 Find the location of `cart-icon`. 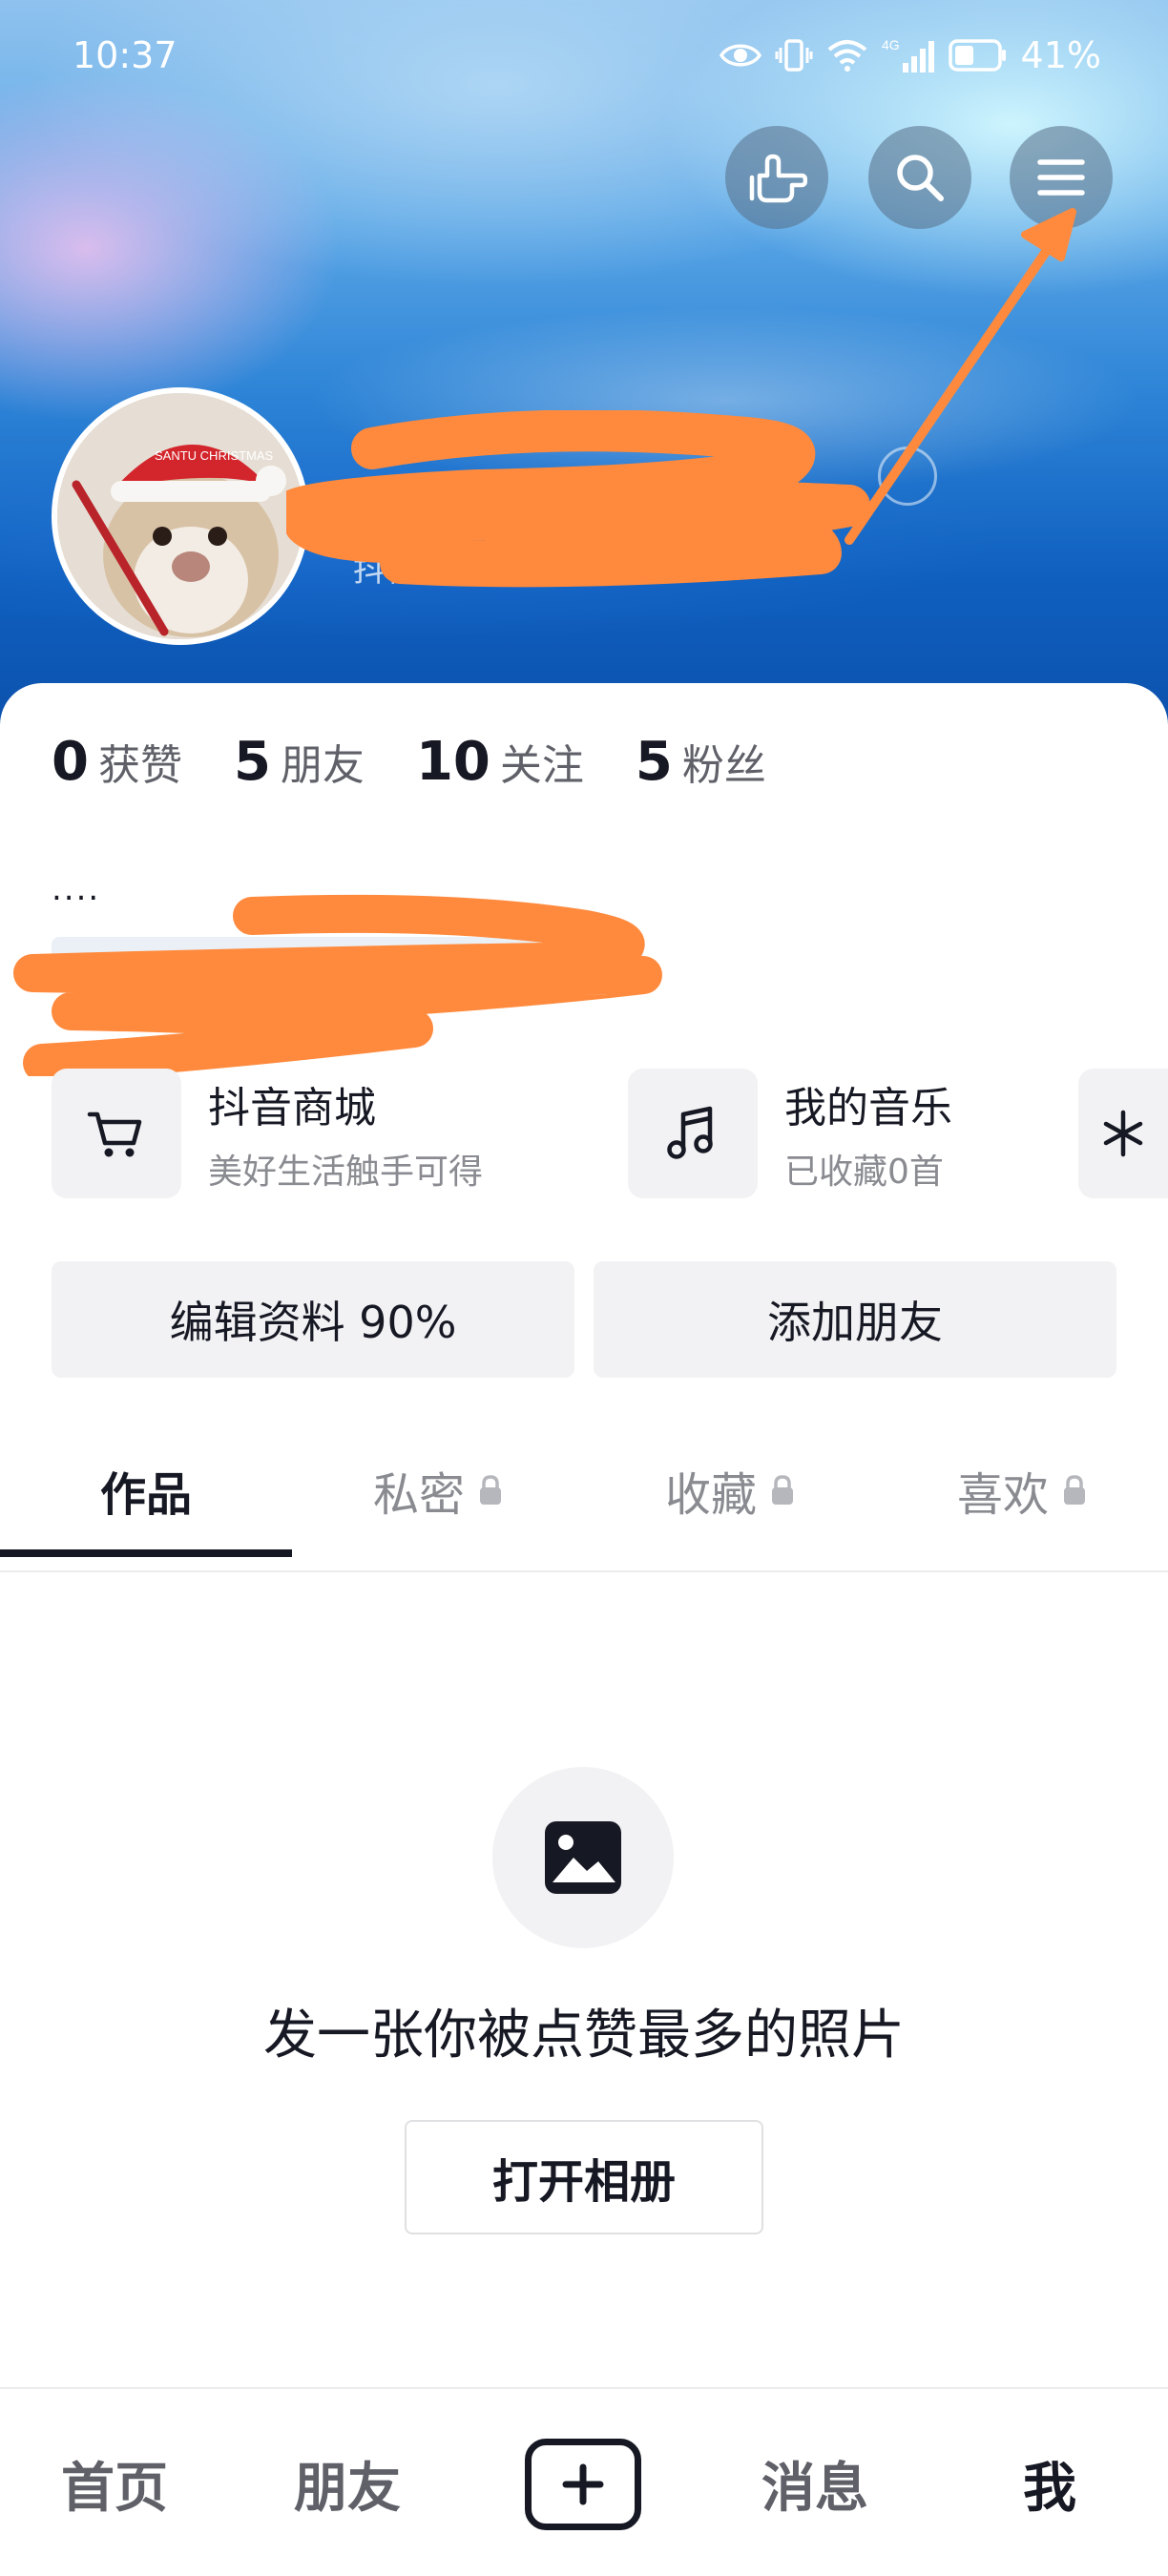

cart-icon is located at coordinates (114, 1134).